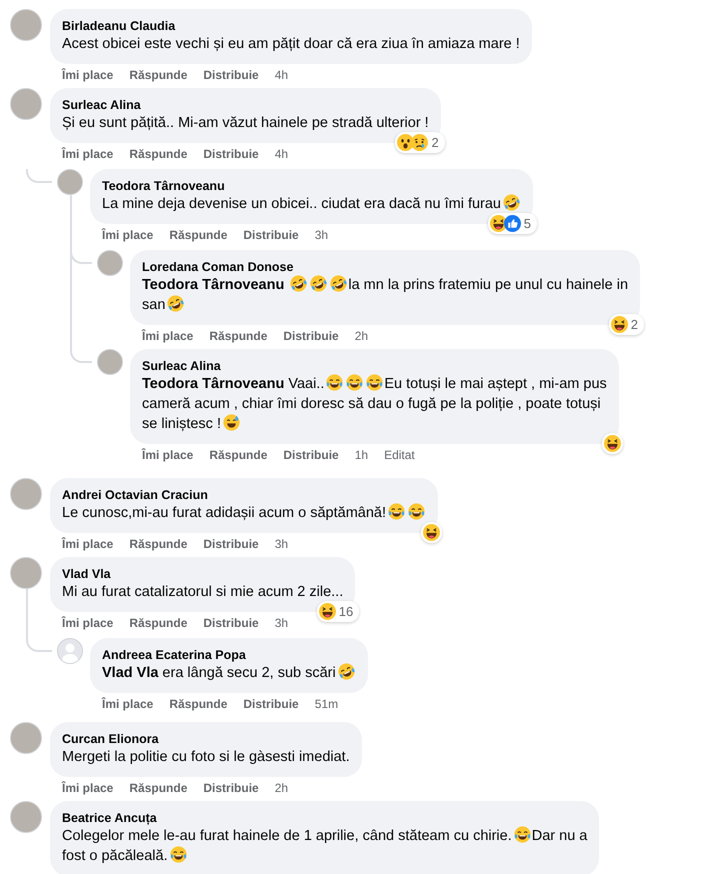 This screenshot has width=728, height=874. Describe the element at coordinates (70, 651) in the screenshot. I see `avatar-silhouette-icon` at that location.